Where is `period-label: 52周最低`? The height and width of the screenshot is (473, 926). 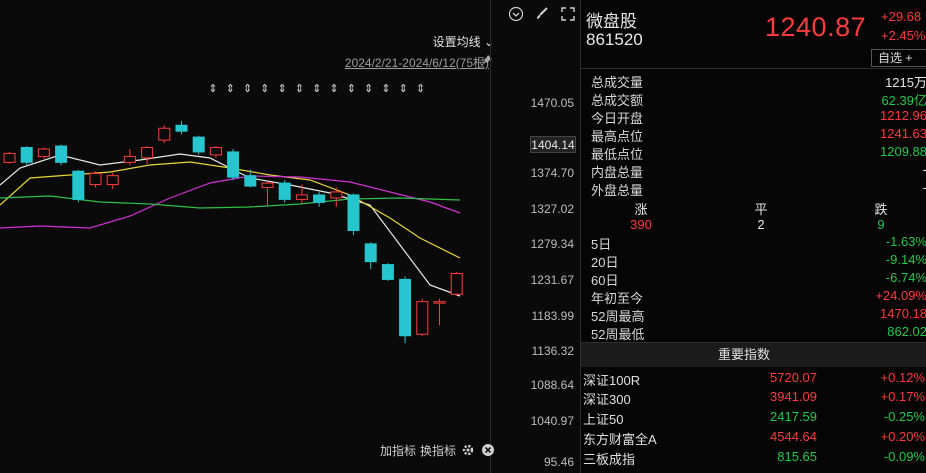 period-label: 52周最低 is located at coordinates (618, 334).